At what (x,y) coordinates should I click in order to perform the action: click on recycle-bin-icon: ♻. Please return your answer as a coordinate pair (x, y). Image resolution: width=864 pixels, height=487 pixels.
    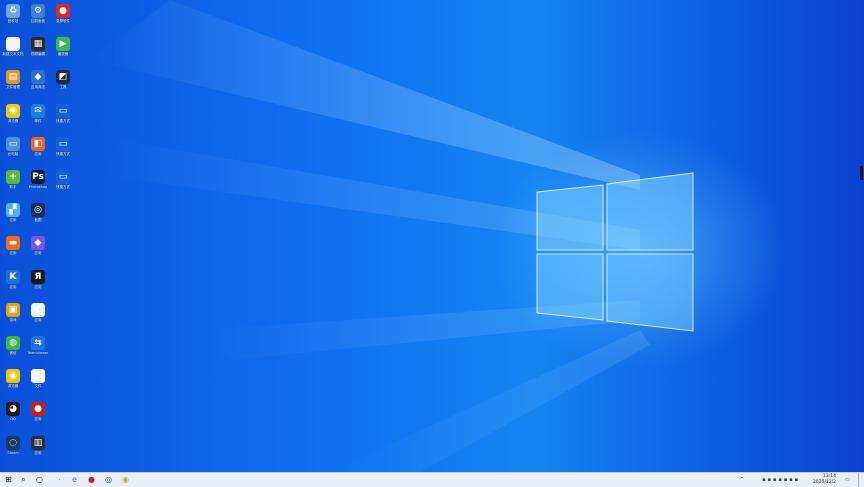
    Looking at the image, I should click on (13, 11).